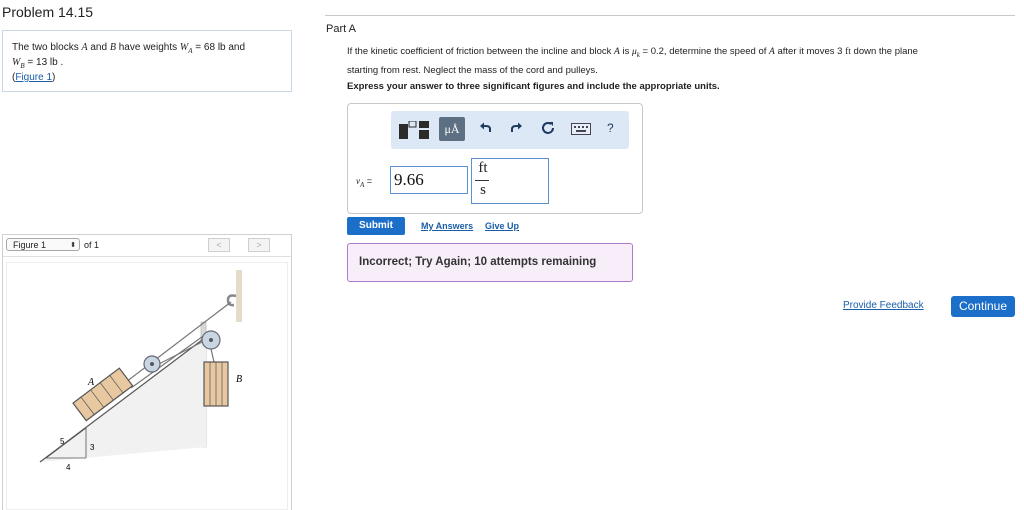 The width and height of the screenshot is (1024, 510). Describe the element at coordinates (341, 29) in the screenshot. I see `part-title: Part A` at that location.